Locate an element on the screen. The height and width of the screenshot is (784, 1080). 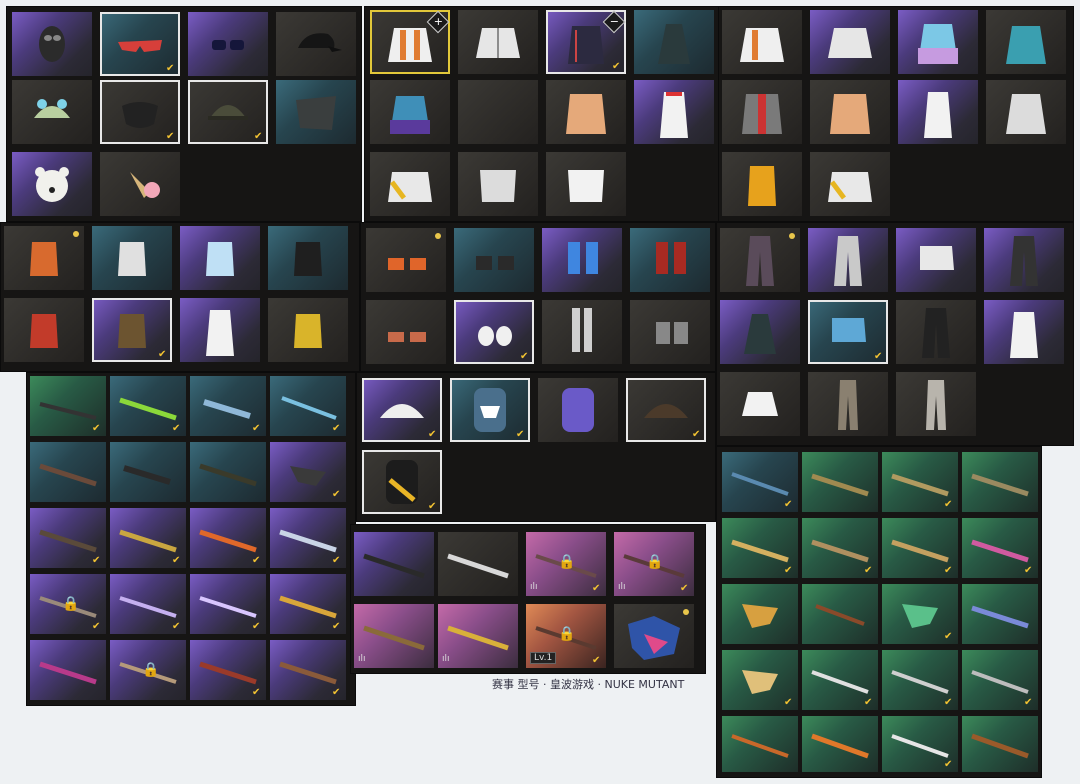
item-slot-locked-pink-rifle-2: 🔒 ılı ✔ is located at coordinates (654, 564).